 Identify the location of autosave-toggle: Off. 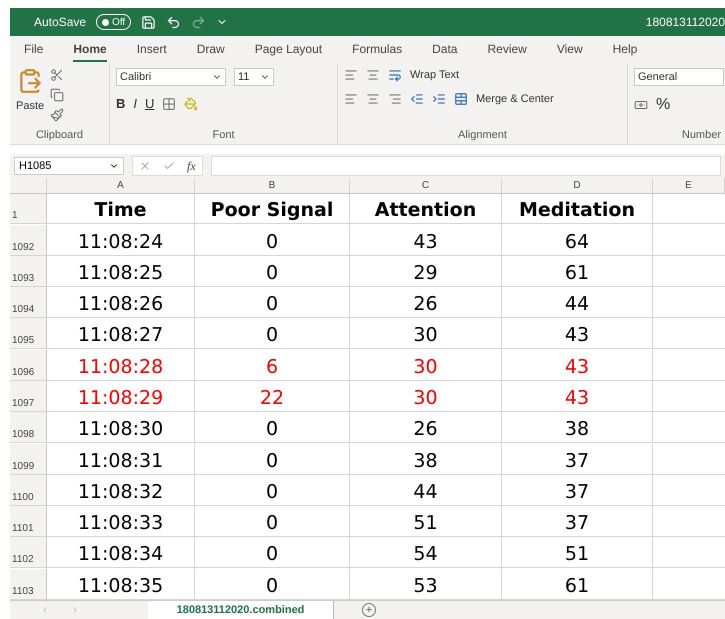
(114, 22).